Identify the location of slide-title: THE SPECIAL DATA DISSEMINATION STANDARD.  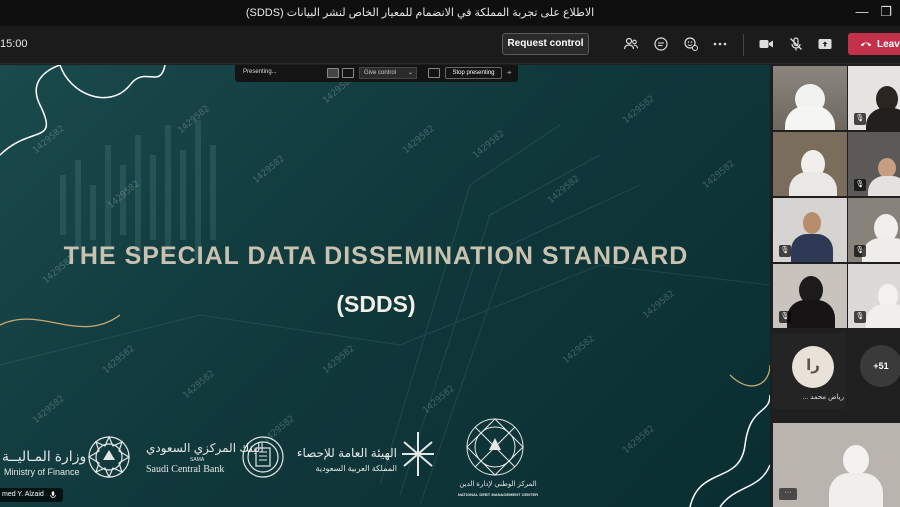
(376, 256).